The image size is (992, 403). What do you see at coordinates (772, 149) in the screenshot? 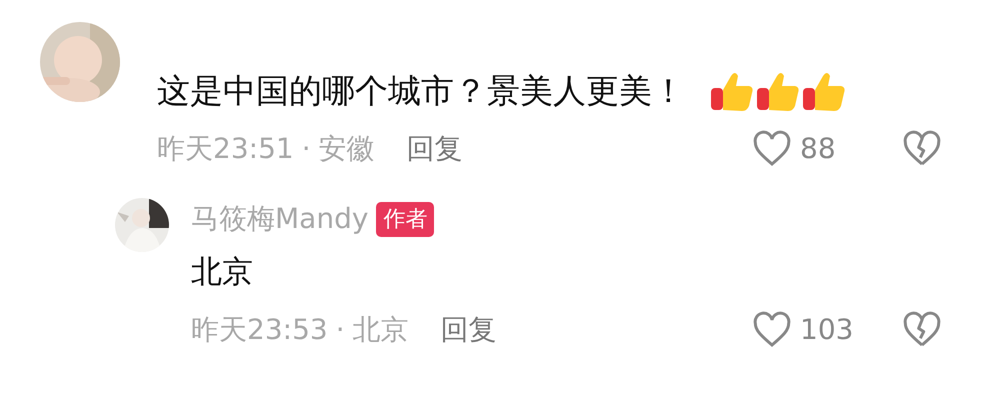
I see `heart-icon` at bounding box center [772, 149].